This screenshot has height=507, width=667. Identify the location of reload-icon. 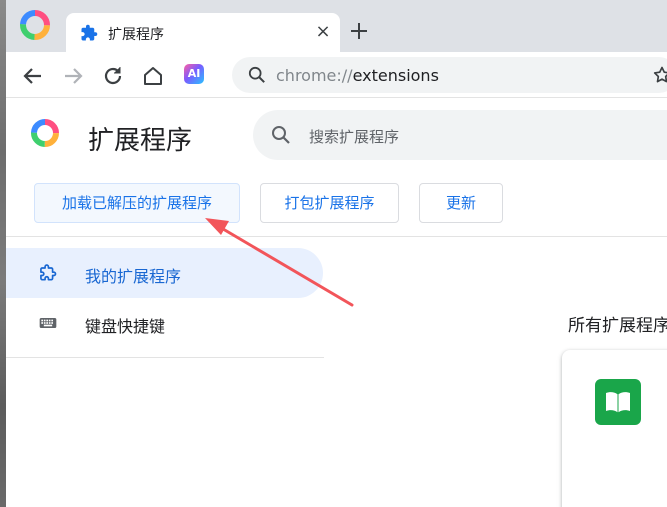
(113, 76).